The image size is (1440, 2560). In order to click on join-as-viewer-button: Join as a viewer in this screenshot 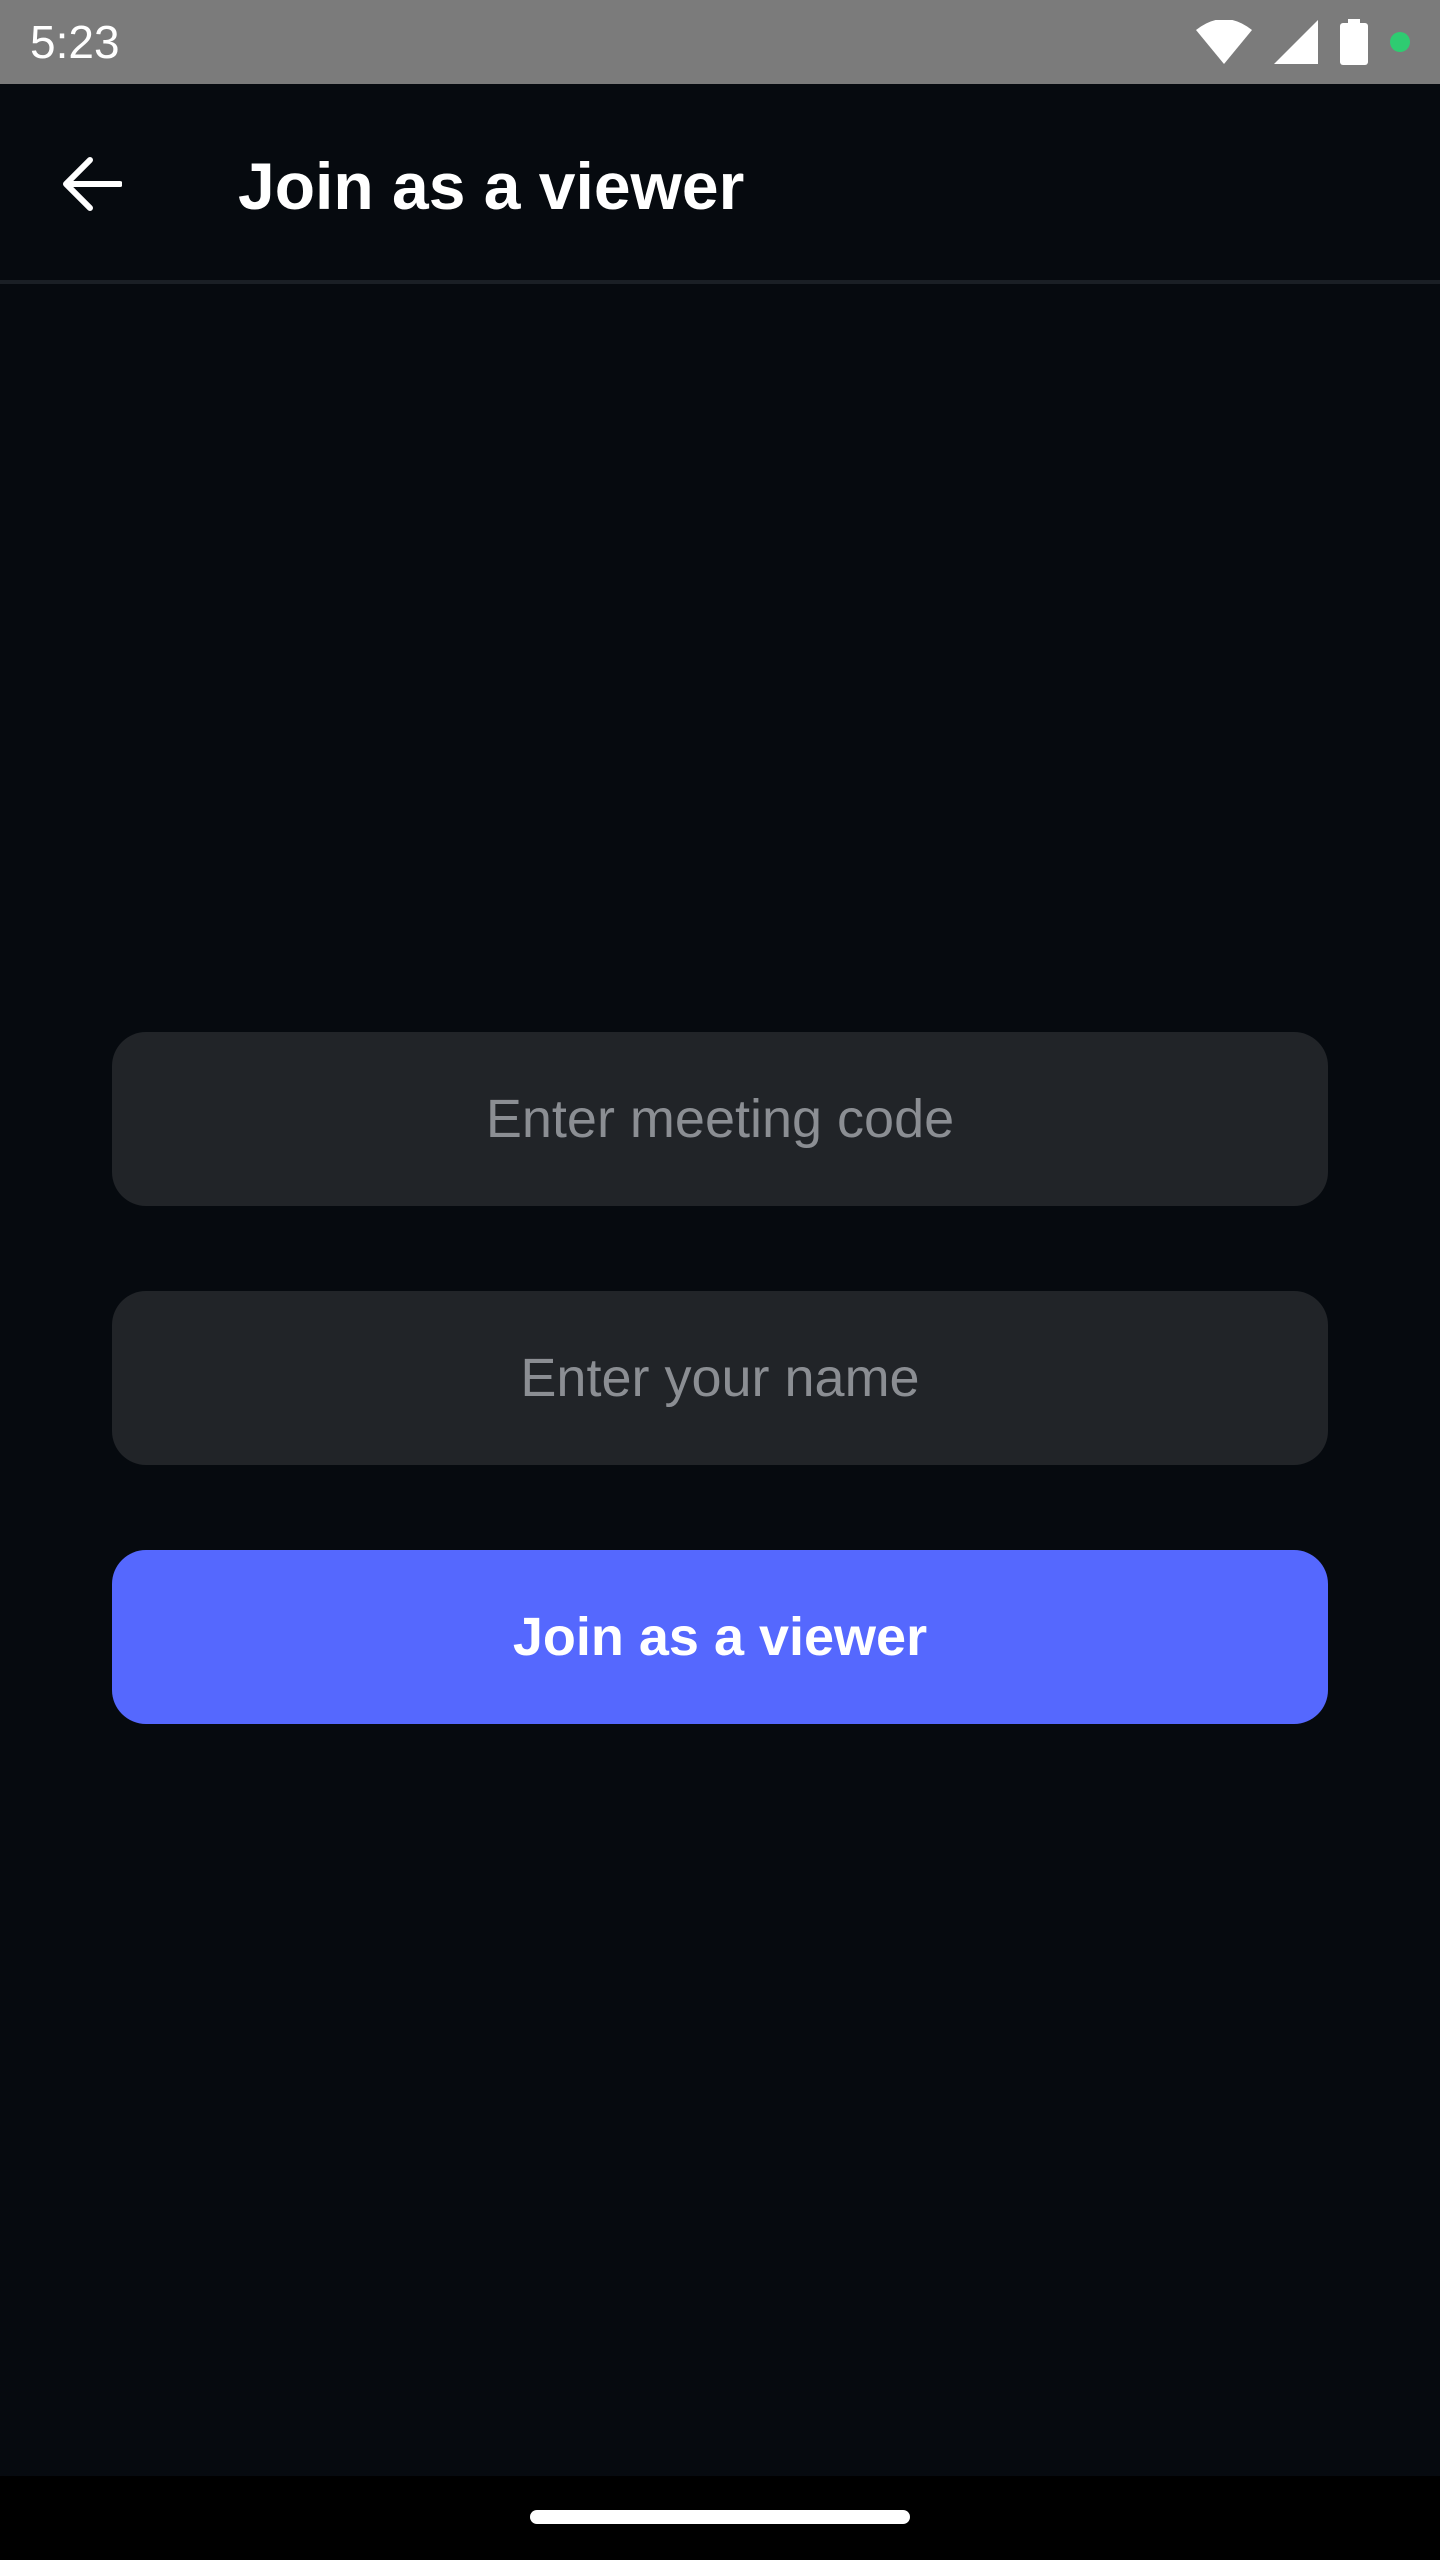, I will do `click(720, 1637)`.